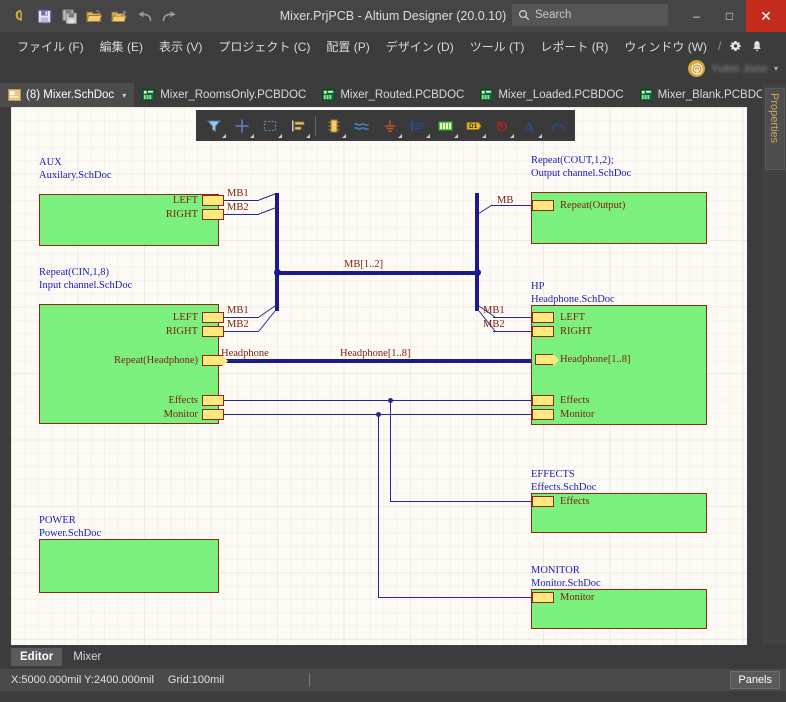 This screenshot has width=786, height=702. What do you see at coordinates (213, 200) in the screenshot?
I see `port-aux-left` at bounding box center [213, 200].